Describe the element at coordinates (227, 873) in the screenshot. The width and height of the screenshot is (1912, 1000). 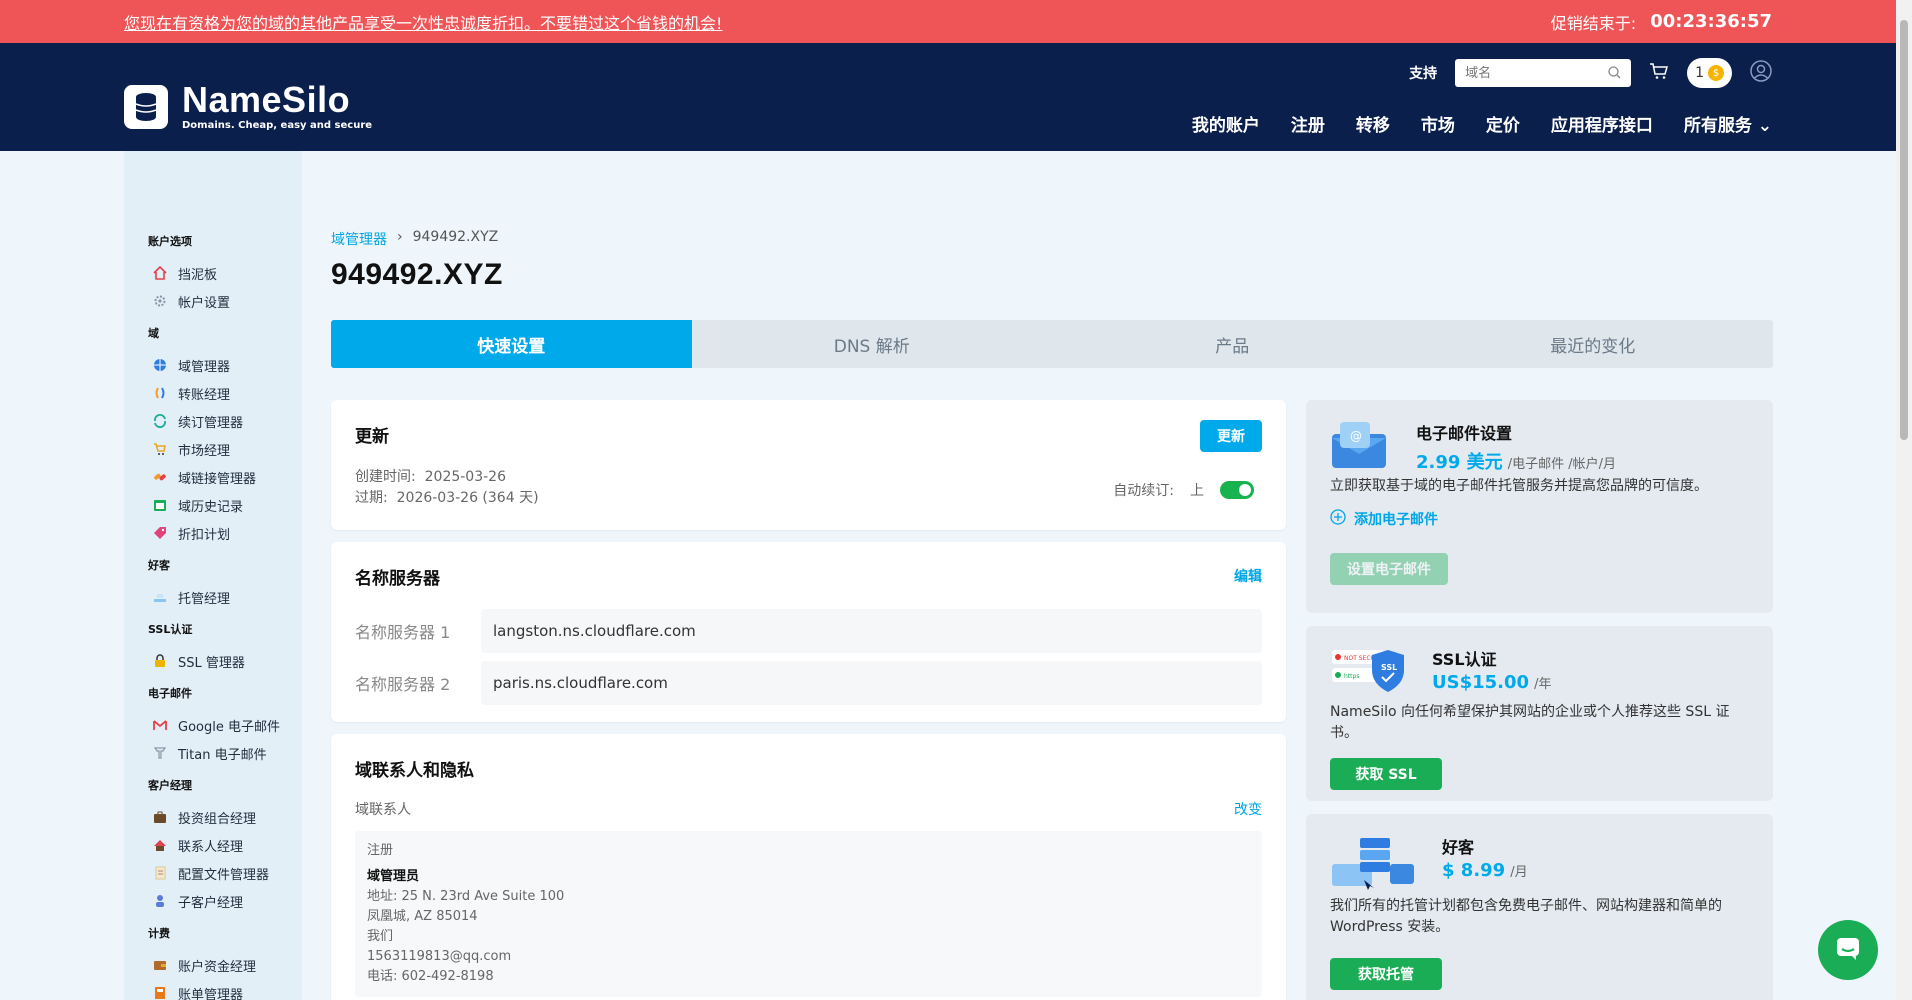
I see `sidebar-item: 配置文件管理器` at that location.